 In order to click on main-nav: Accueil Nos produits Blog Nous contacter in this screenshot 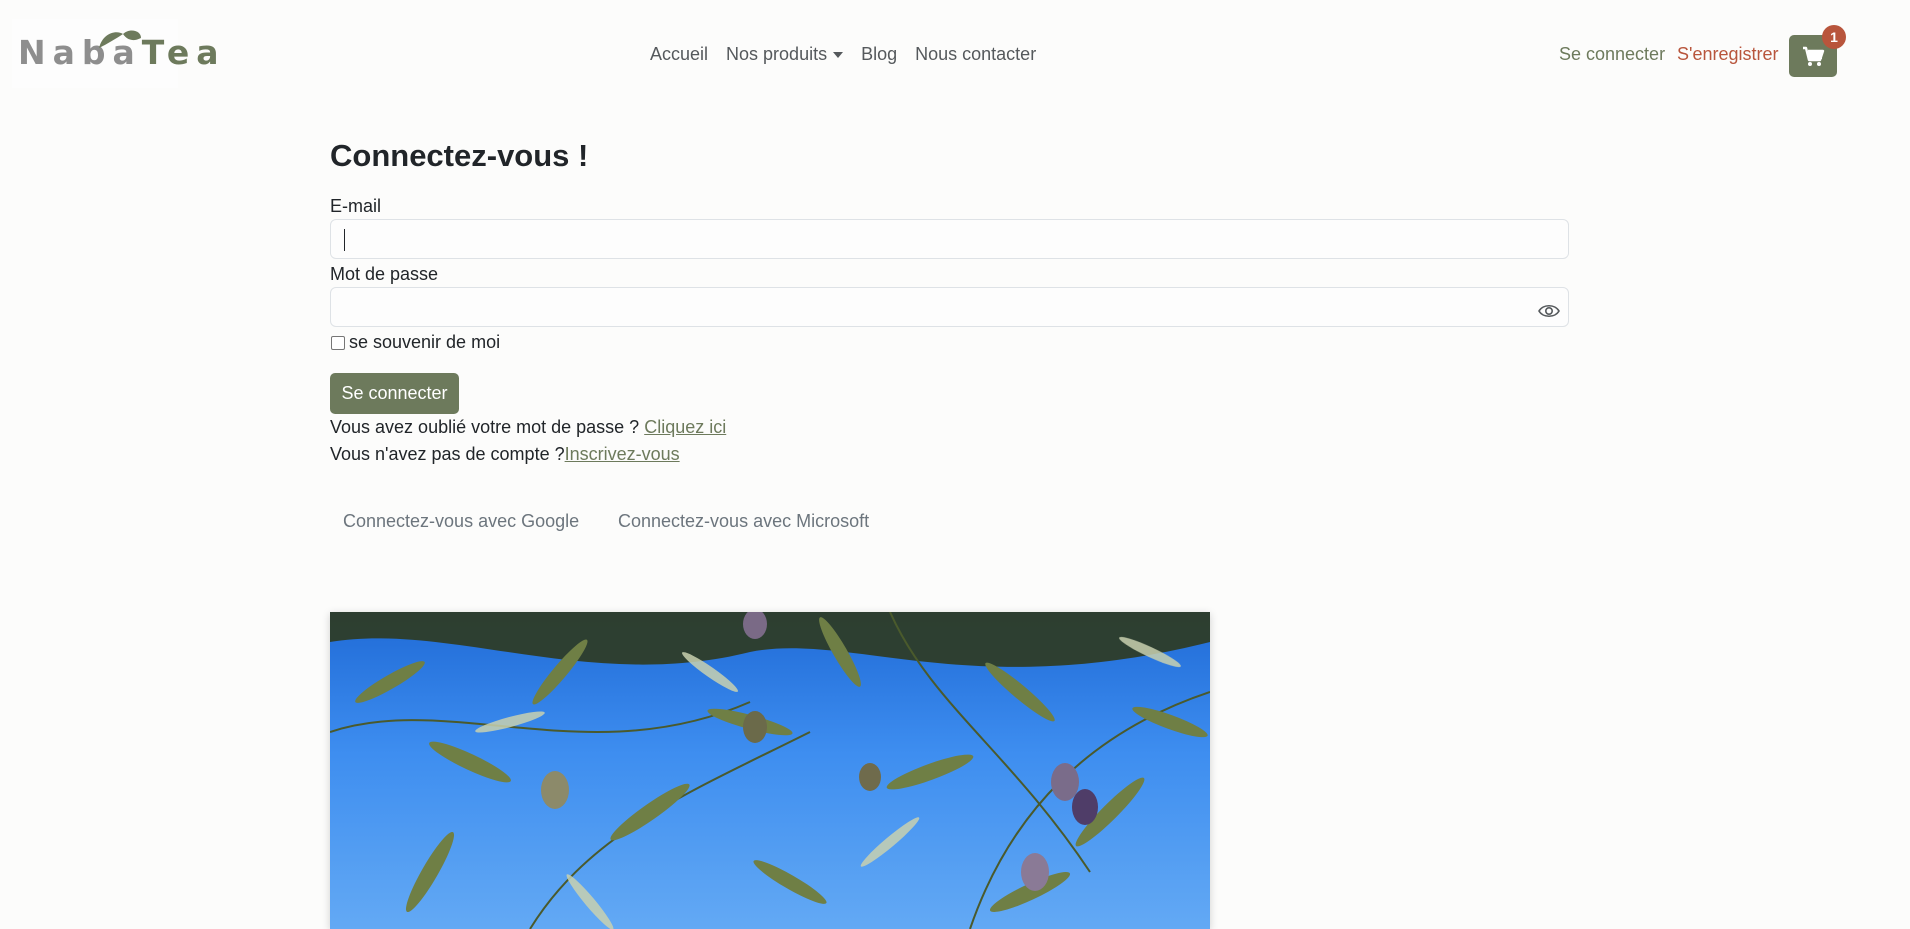, I will do `click(852, 54)`.